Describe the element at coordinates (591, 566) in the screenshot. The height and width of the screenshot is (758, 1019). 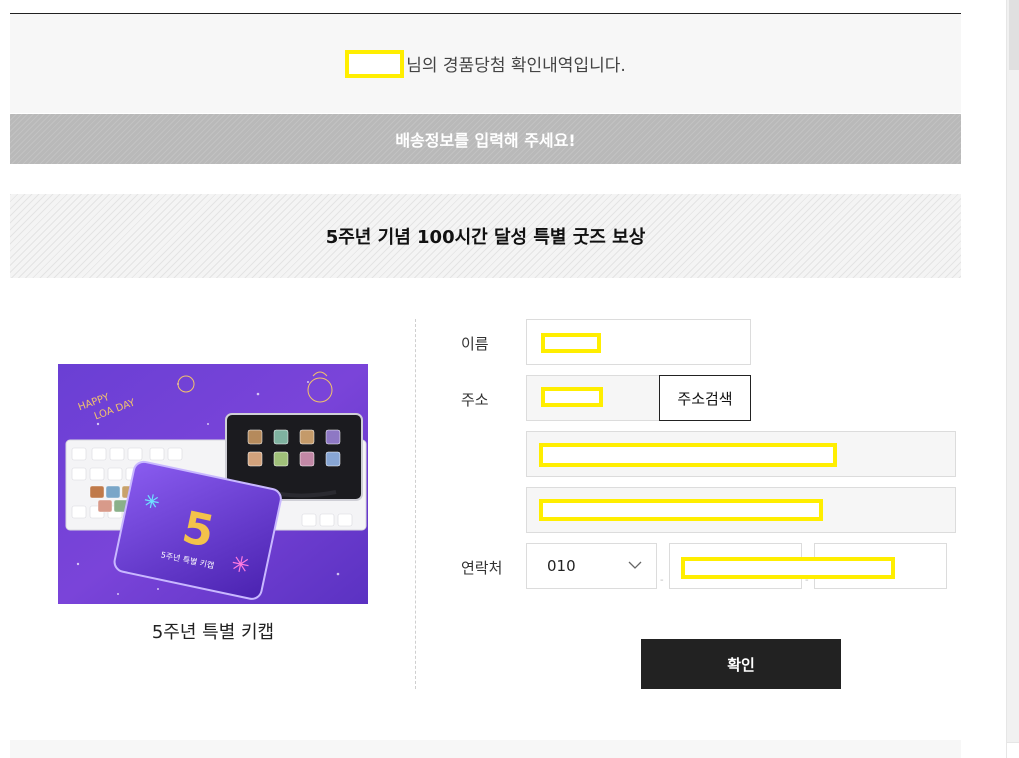
I see `phone-prefix-select: 010` at that location.